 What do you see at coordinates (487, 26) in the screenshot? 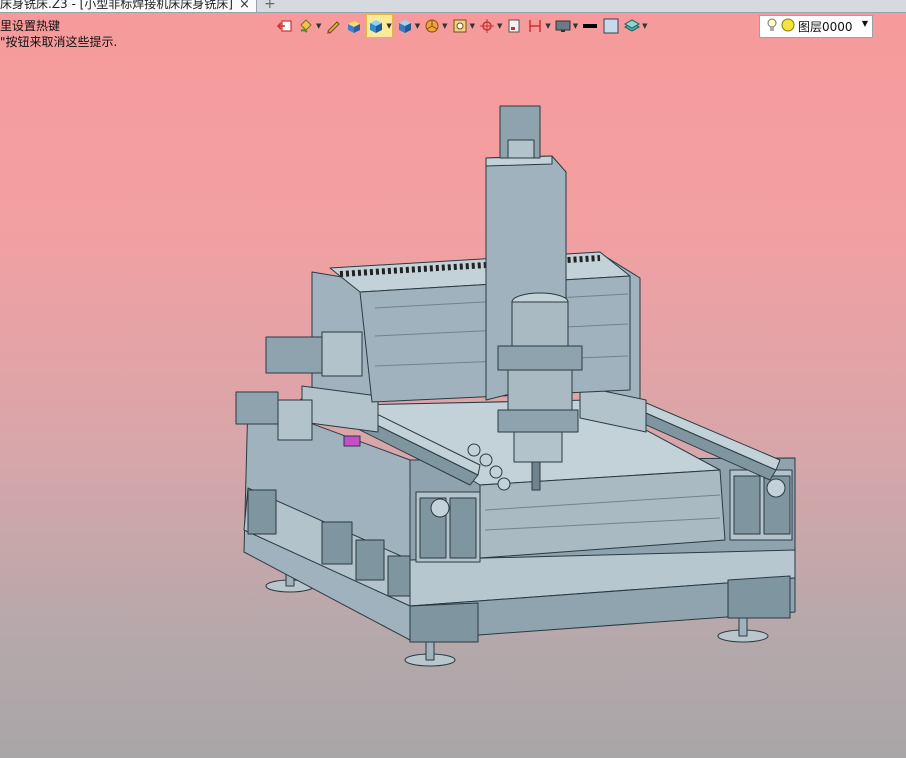
I see `snap-target-icon` at bounding box center [487, 26].